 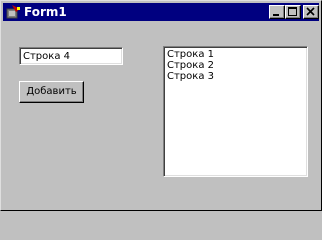 I want to click on list-item: Строка 1, so click(x=237, y=54).